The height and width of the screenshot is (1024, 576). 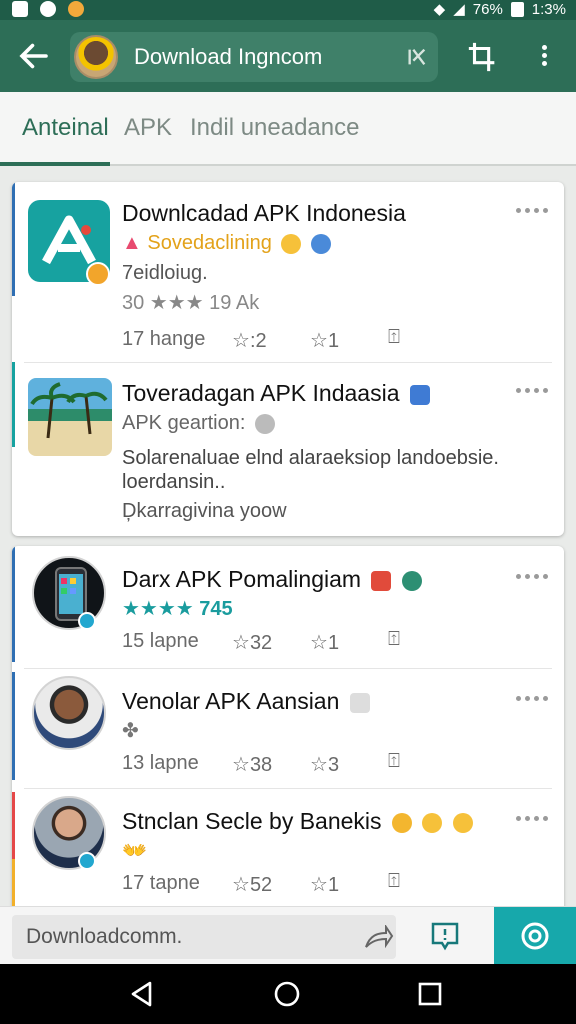 What do you see at coordinates (142, 994) in the screenshot?
I see `nav-back-icon` at bounding box center [142, 994].